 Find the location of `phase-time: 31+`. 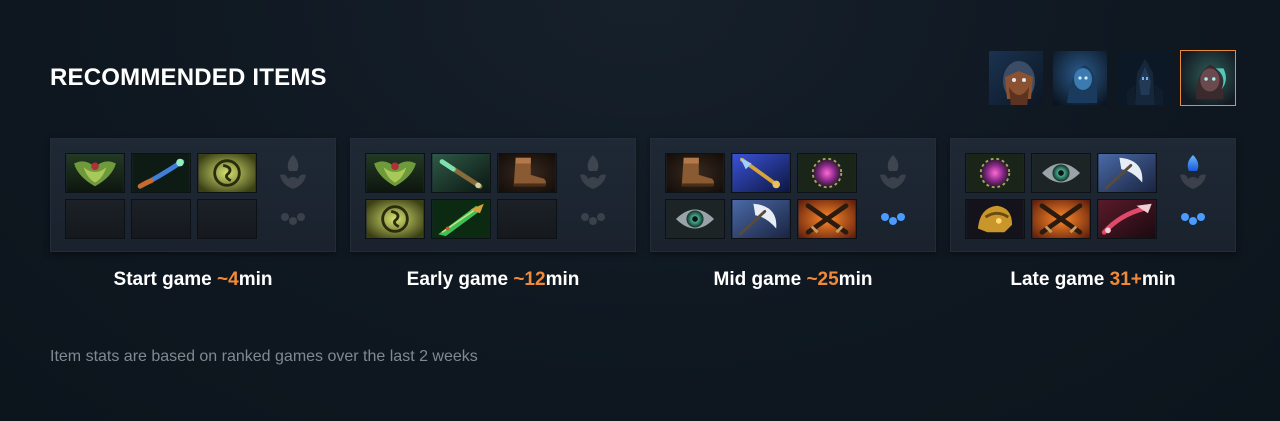

phase-time: 31+ is located at coordinates (1125, 279).